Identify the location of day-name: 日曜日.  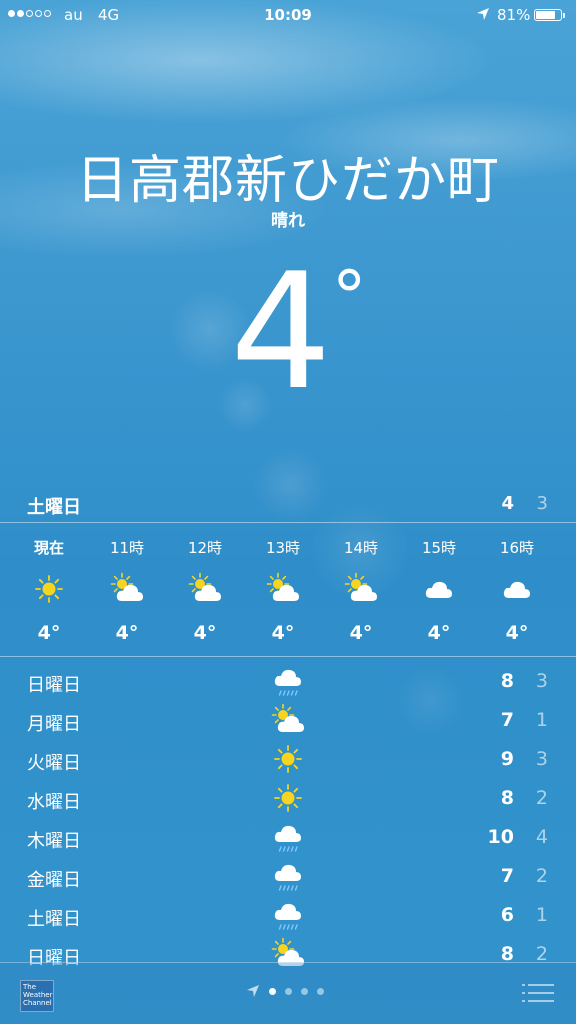
(54, 685).